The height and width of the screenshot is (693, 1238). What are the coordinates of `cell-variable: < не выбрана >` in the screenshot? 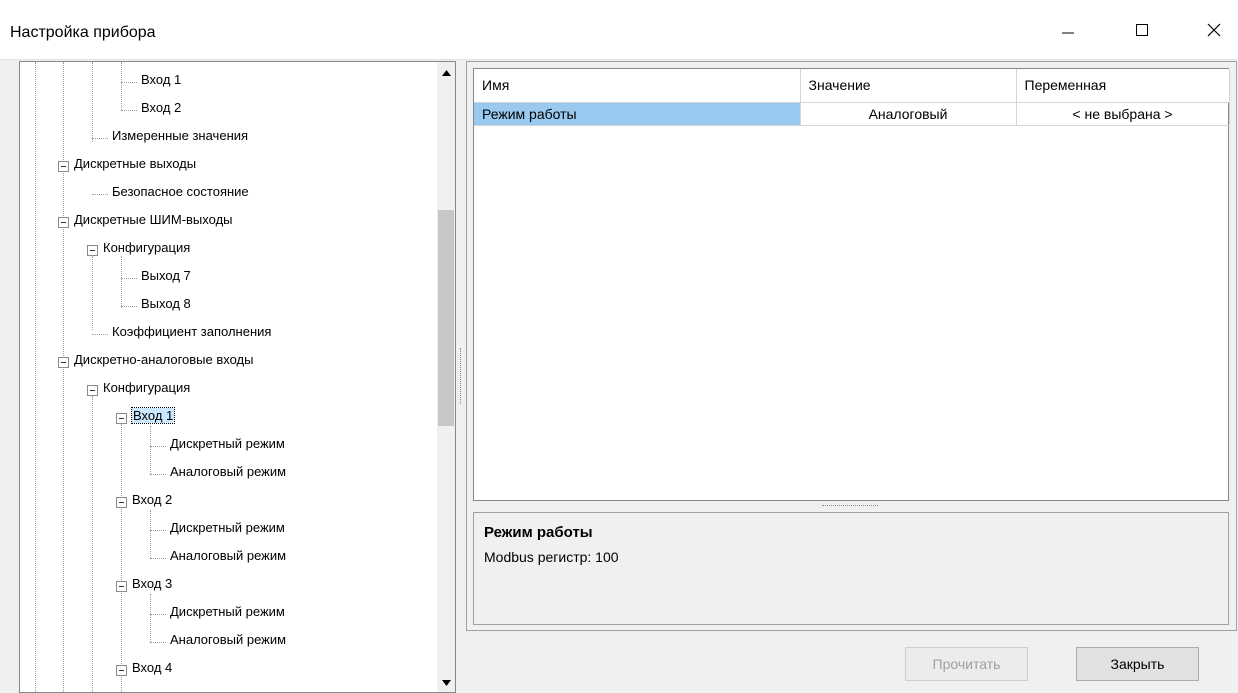 It's located at (1123, 114).